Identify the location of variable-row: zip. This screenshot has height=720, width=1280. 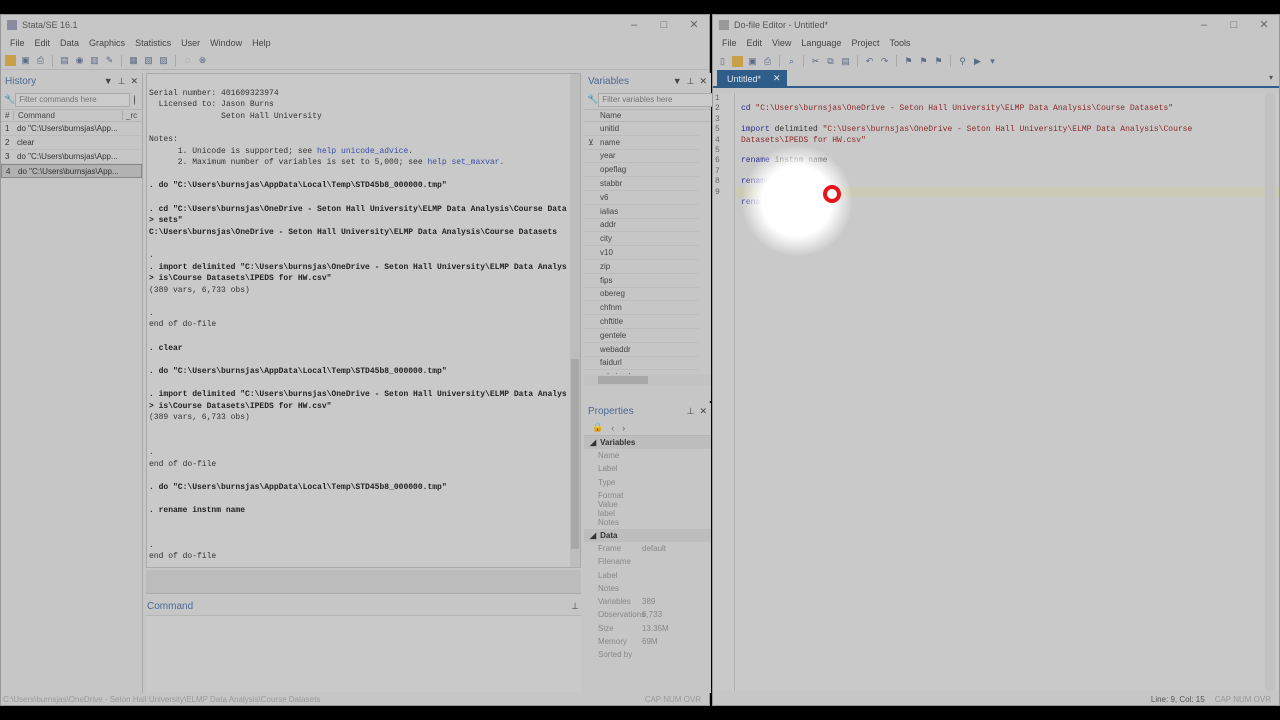
(641, 267).